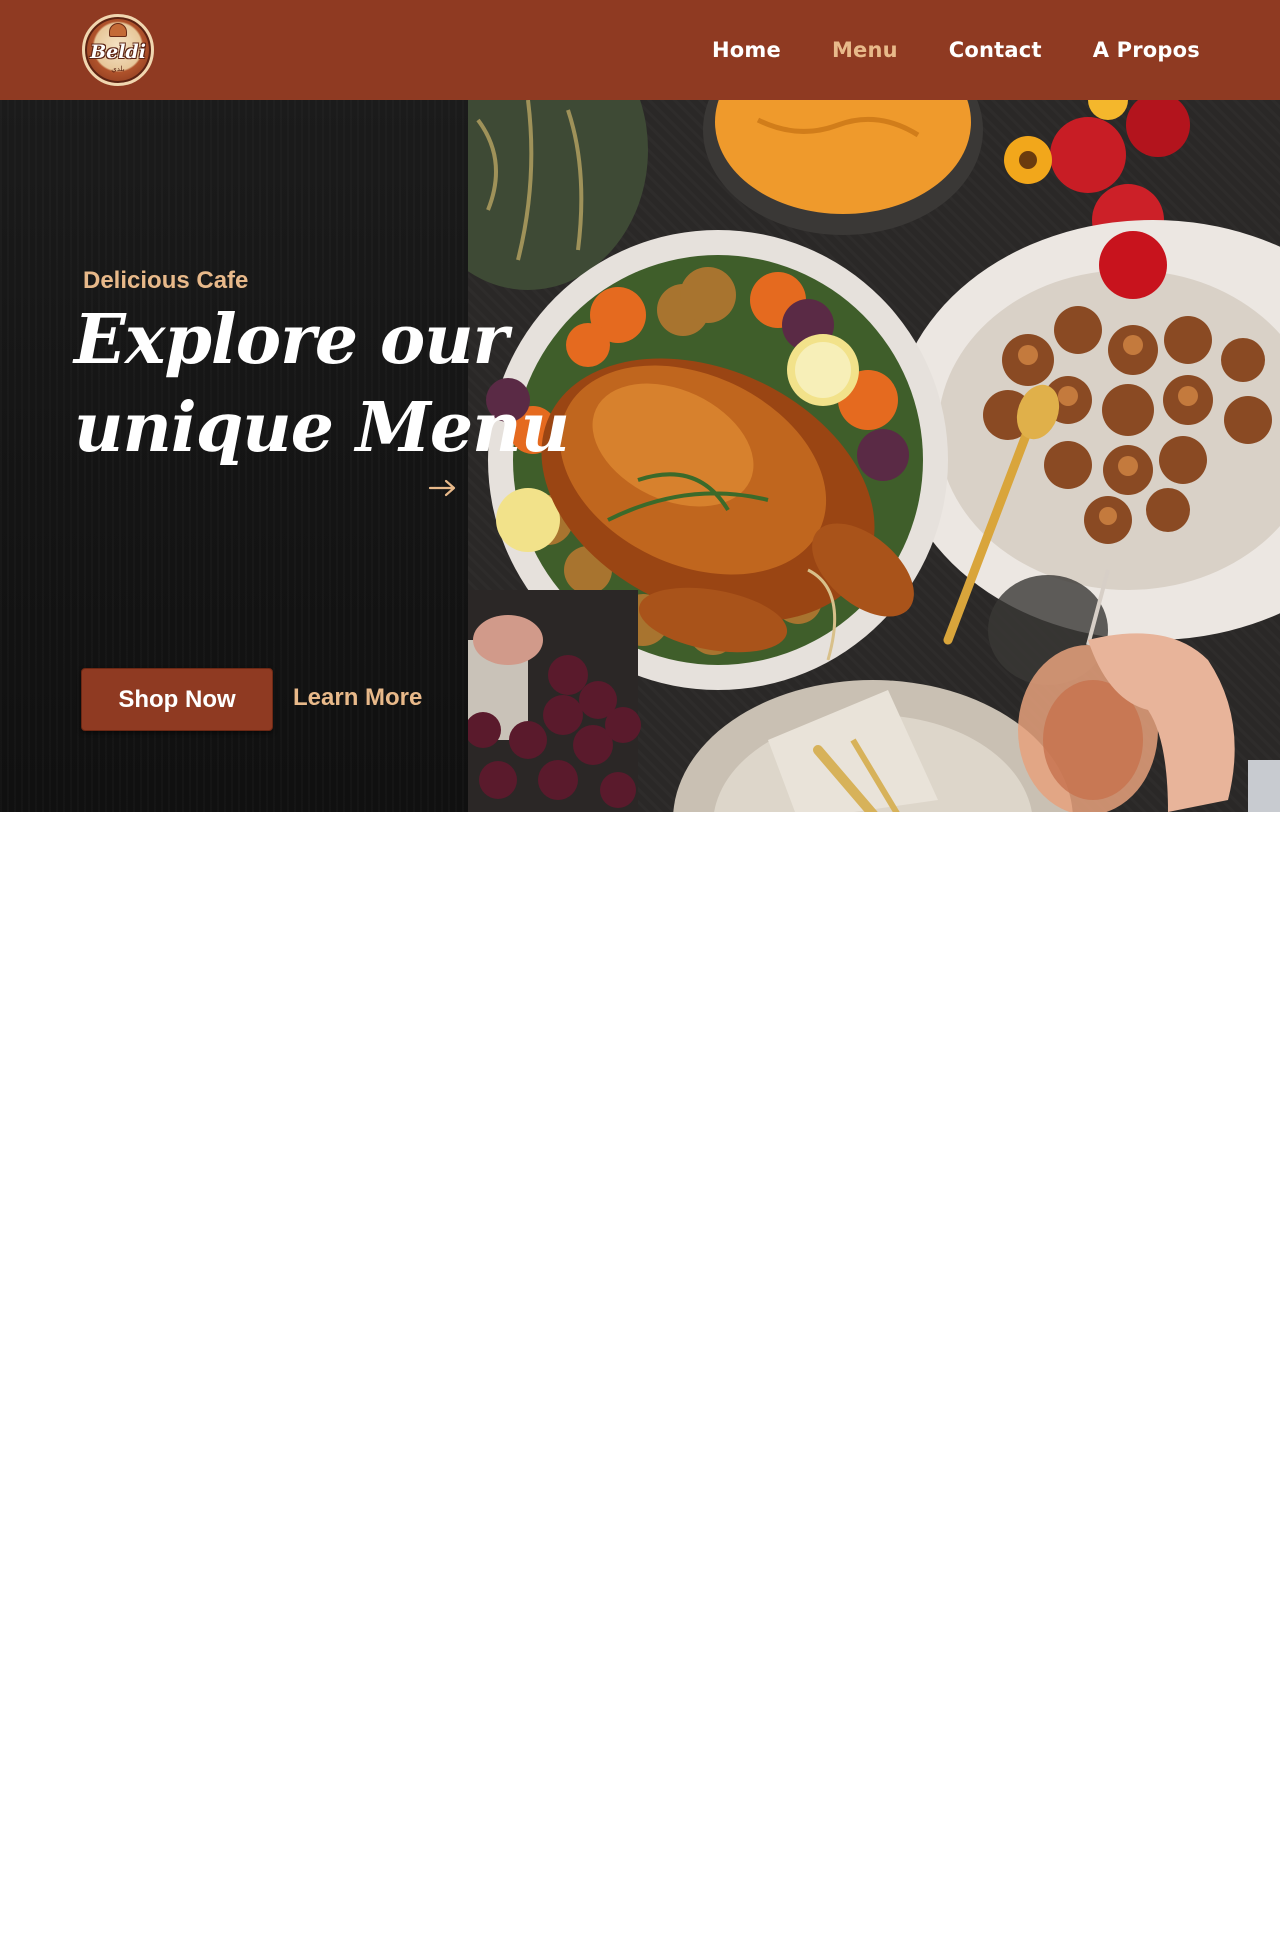 This screenshot has width=1280, height=1955. What do you see at coordinates (443, 488) in the screenshot?
I see `arrow-right-icon` at bounding box center [443, 488].